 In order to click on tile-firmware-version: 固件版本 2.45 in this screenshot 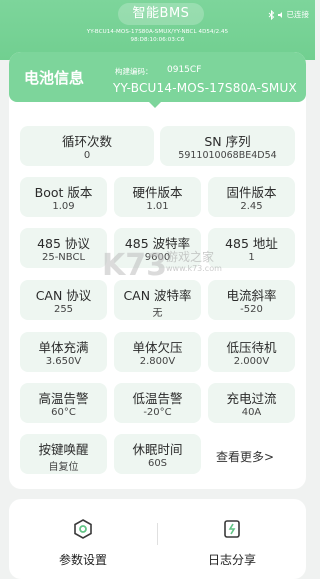, I will do `click(251, 197)`.